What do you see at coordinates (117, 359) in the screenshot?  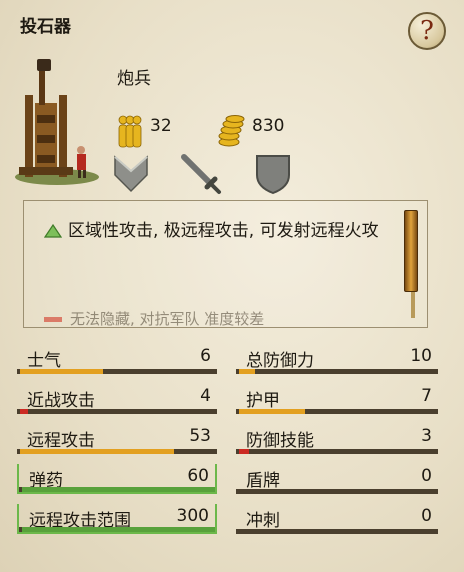 I see `stat-morale: 士气 6` at bounding box center [117, 359].